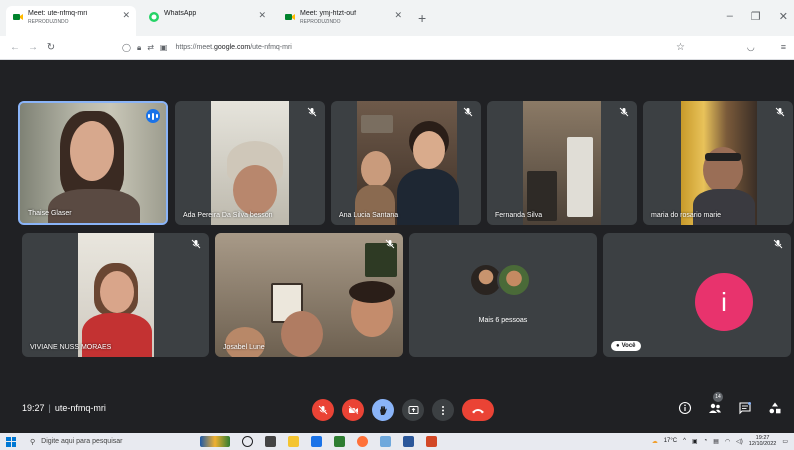 The image size is (794, 450). Describe the element at coordinates (11, 441) in the screenshot. I see `windows-start-icon` at that location.